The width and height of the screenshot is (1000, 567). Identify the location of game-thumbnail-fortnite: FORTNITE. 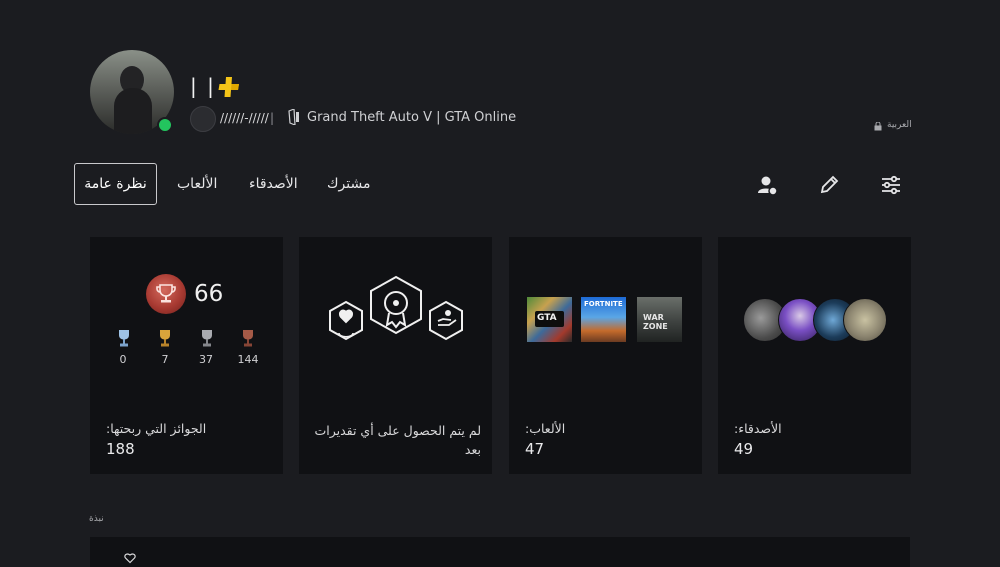
(603, 319).